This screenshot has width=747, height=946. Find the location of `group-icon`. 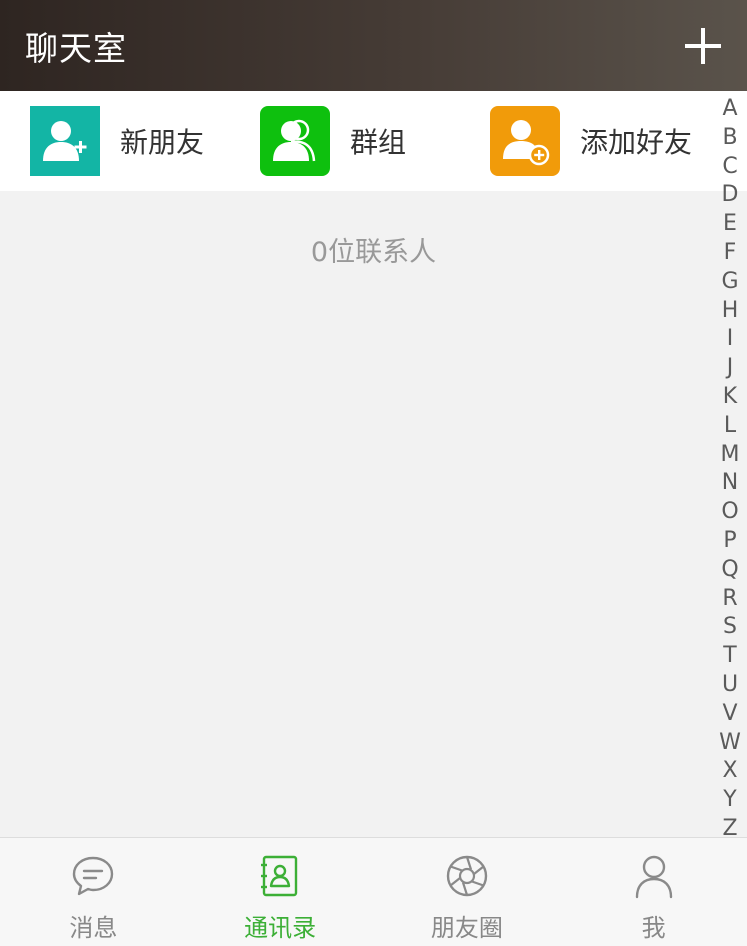

group-icon is located at coordinates (295, 141).